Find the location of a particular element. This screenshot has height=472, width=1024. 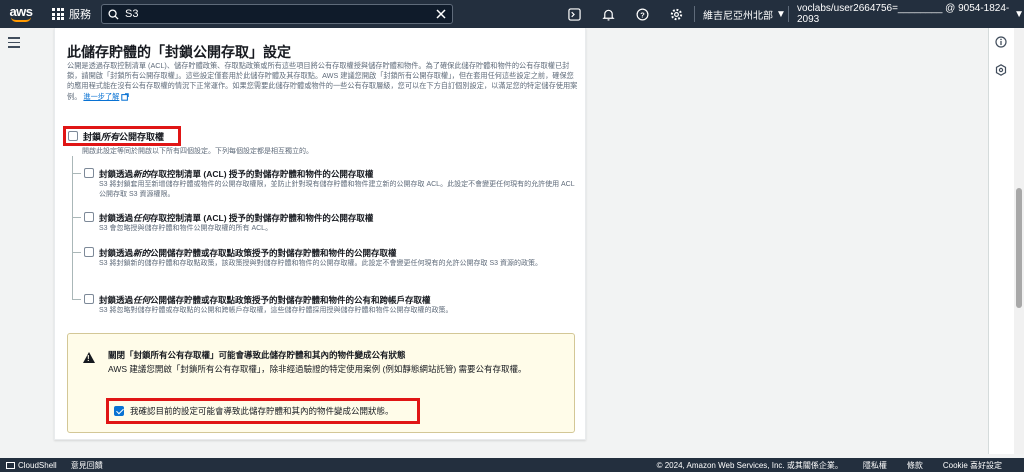

feedback-link: 意見回饋 is located at coordinates (87, 465).